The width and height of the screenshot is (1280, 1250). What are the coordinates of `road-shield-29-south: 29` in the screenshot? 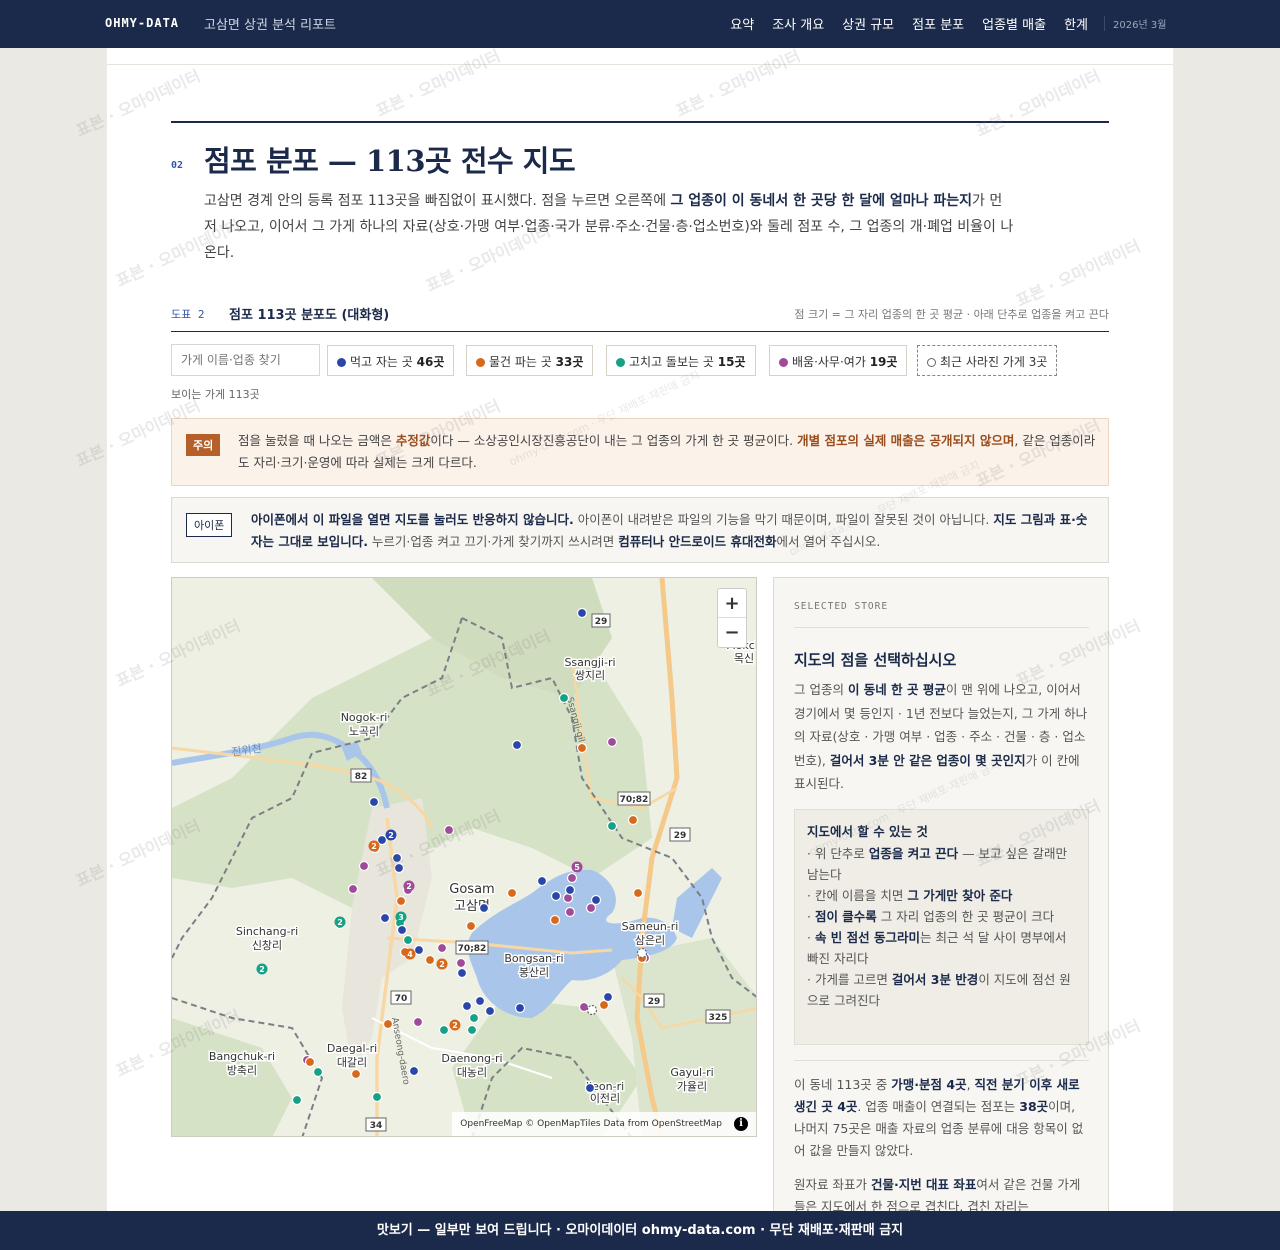 It's located at (654, 1002).